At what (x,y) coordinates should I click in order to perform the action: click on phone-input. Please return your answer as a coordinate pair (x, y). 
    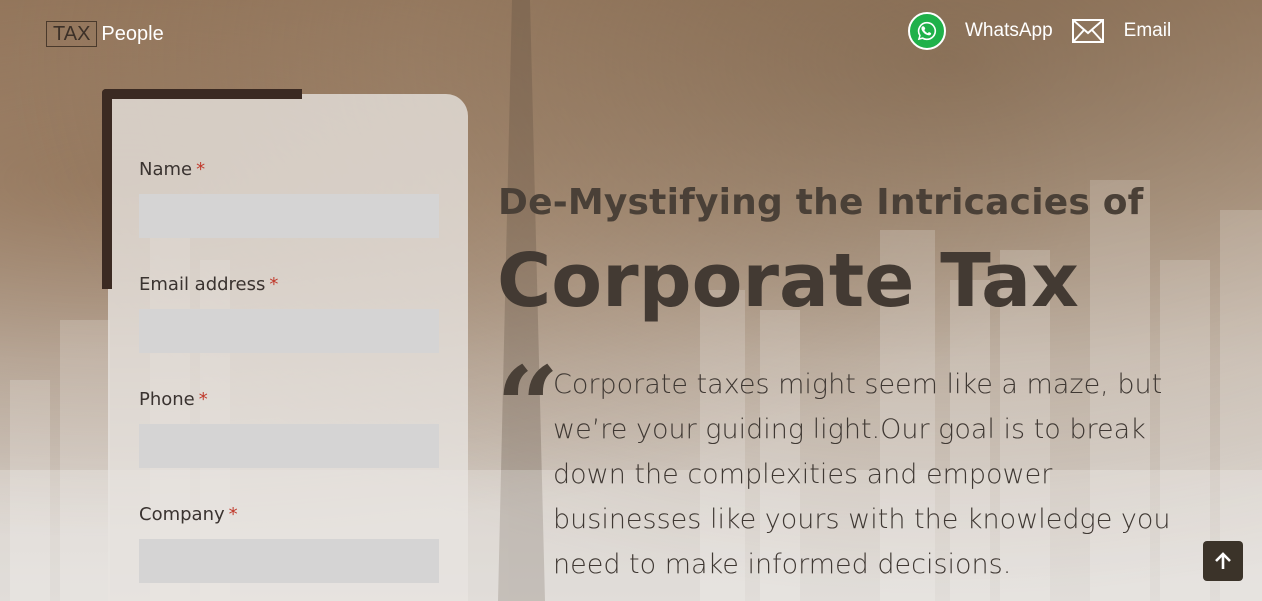
    Looking at the image, I should click on (289, 446).